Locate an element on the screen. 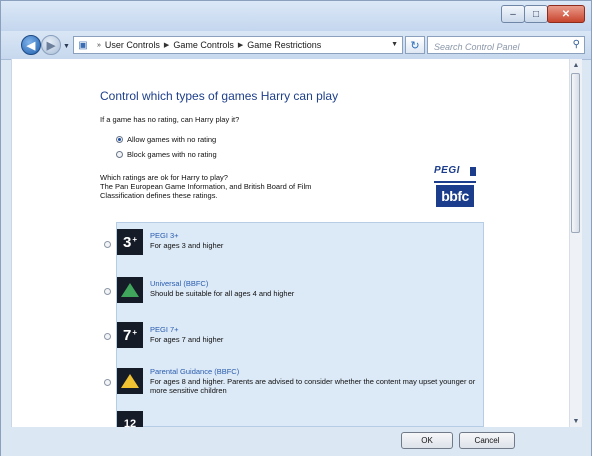 Image resolution: width=592 pixels, height=456 pixels. pegi-3-icon: 3 + is located at coordinates (130, 242).